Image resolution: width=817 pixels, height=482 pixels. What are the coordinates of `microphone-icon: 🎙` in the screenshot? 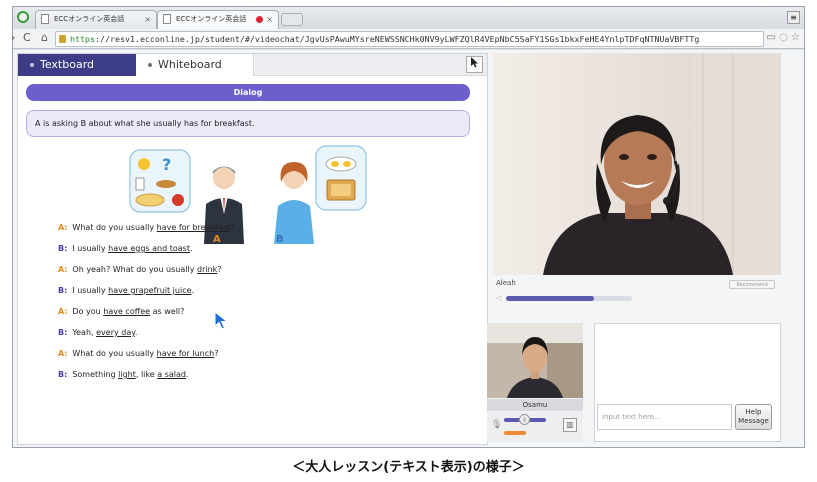 It's located at (496, 425).